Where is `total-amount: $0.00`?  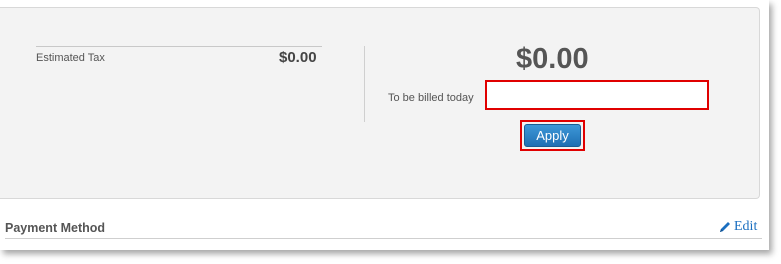
total-amount: $0.00 is located at coordinates (552, 59).